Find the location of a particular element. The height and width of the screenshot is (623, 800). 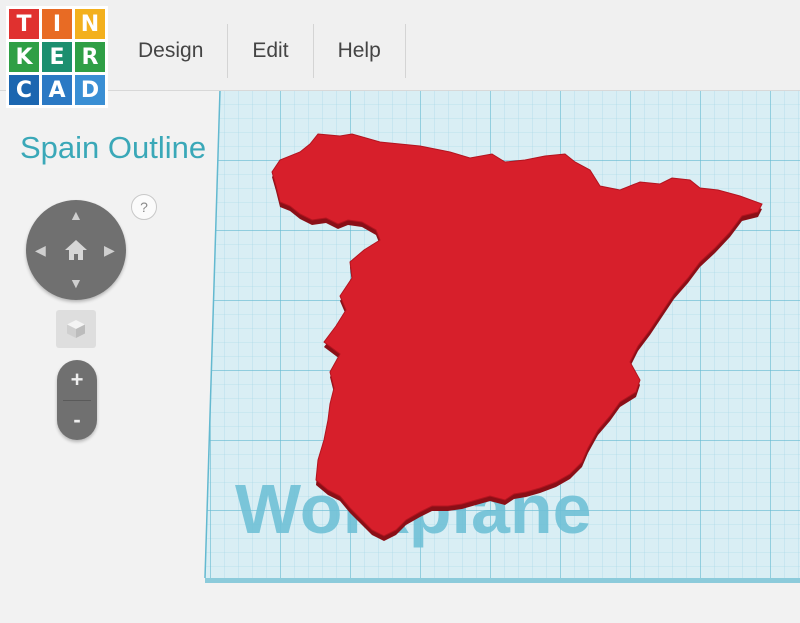

home-icon is located at coordinates (76, 250).